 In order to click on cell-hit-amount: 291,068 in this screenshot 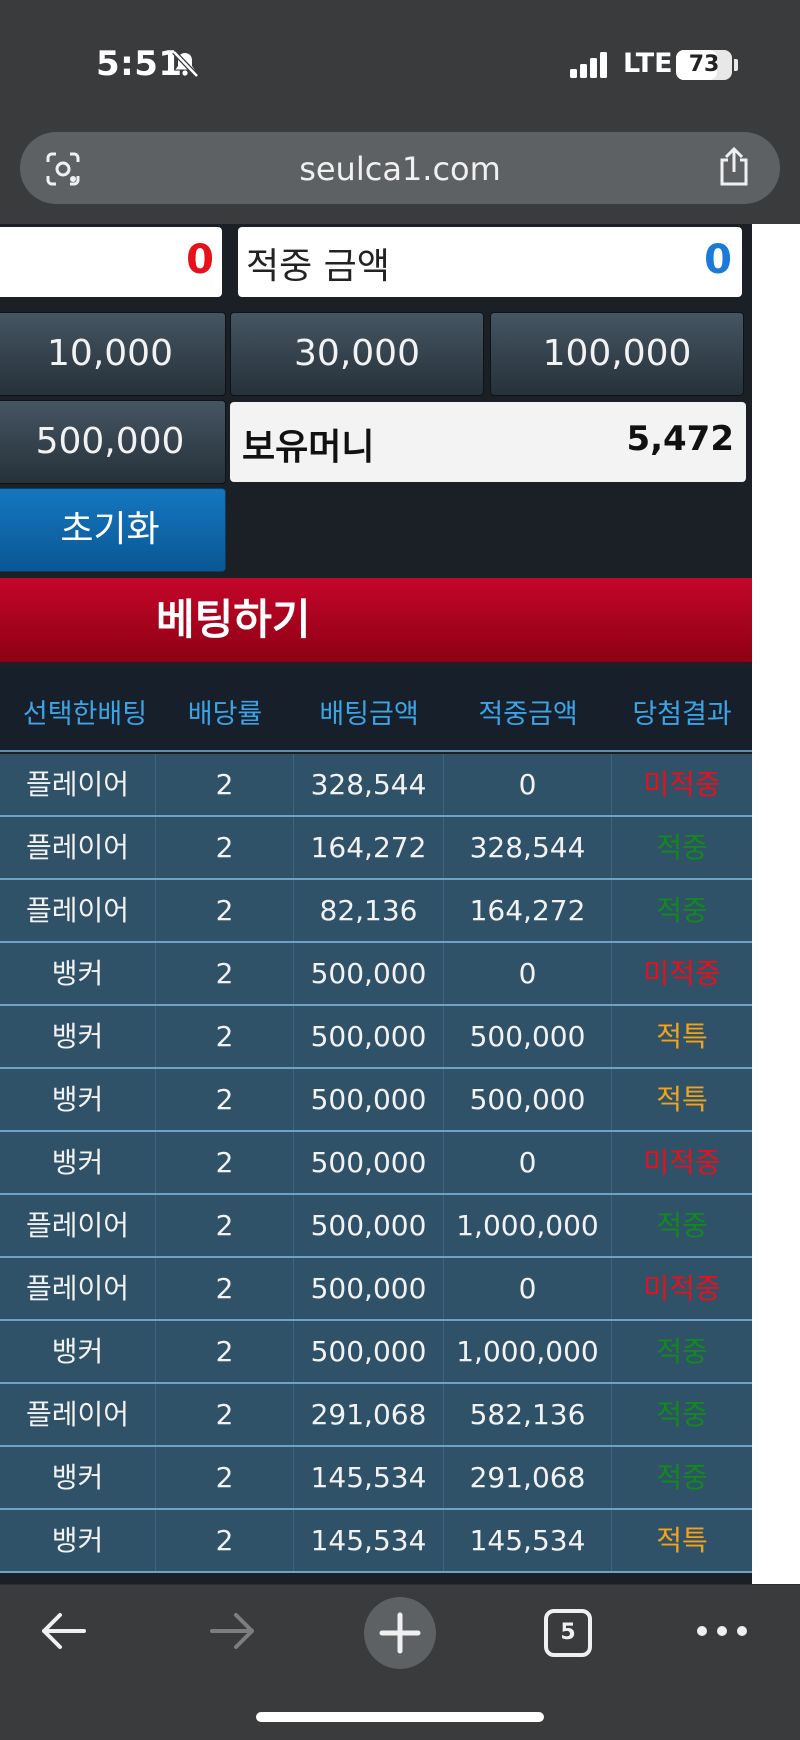, I will do `click(528, 1477)`.